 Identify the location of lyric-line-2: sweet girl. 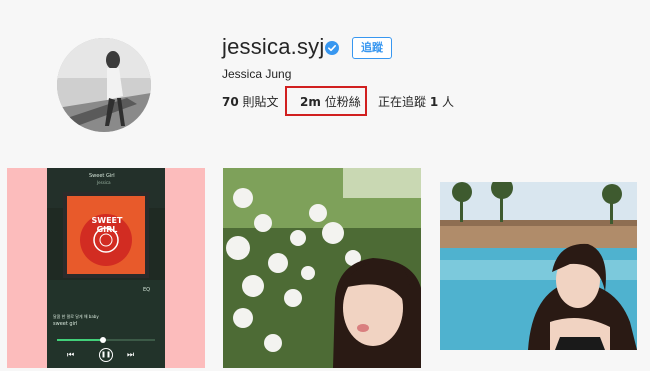
(65, 324).